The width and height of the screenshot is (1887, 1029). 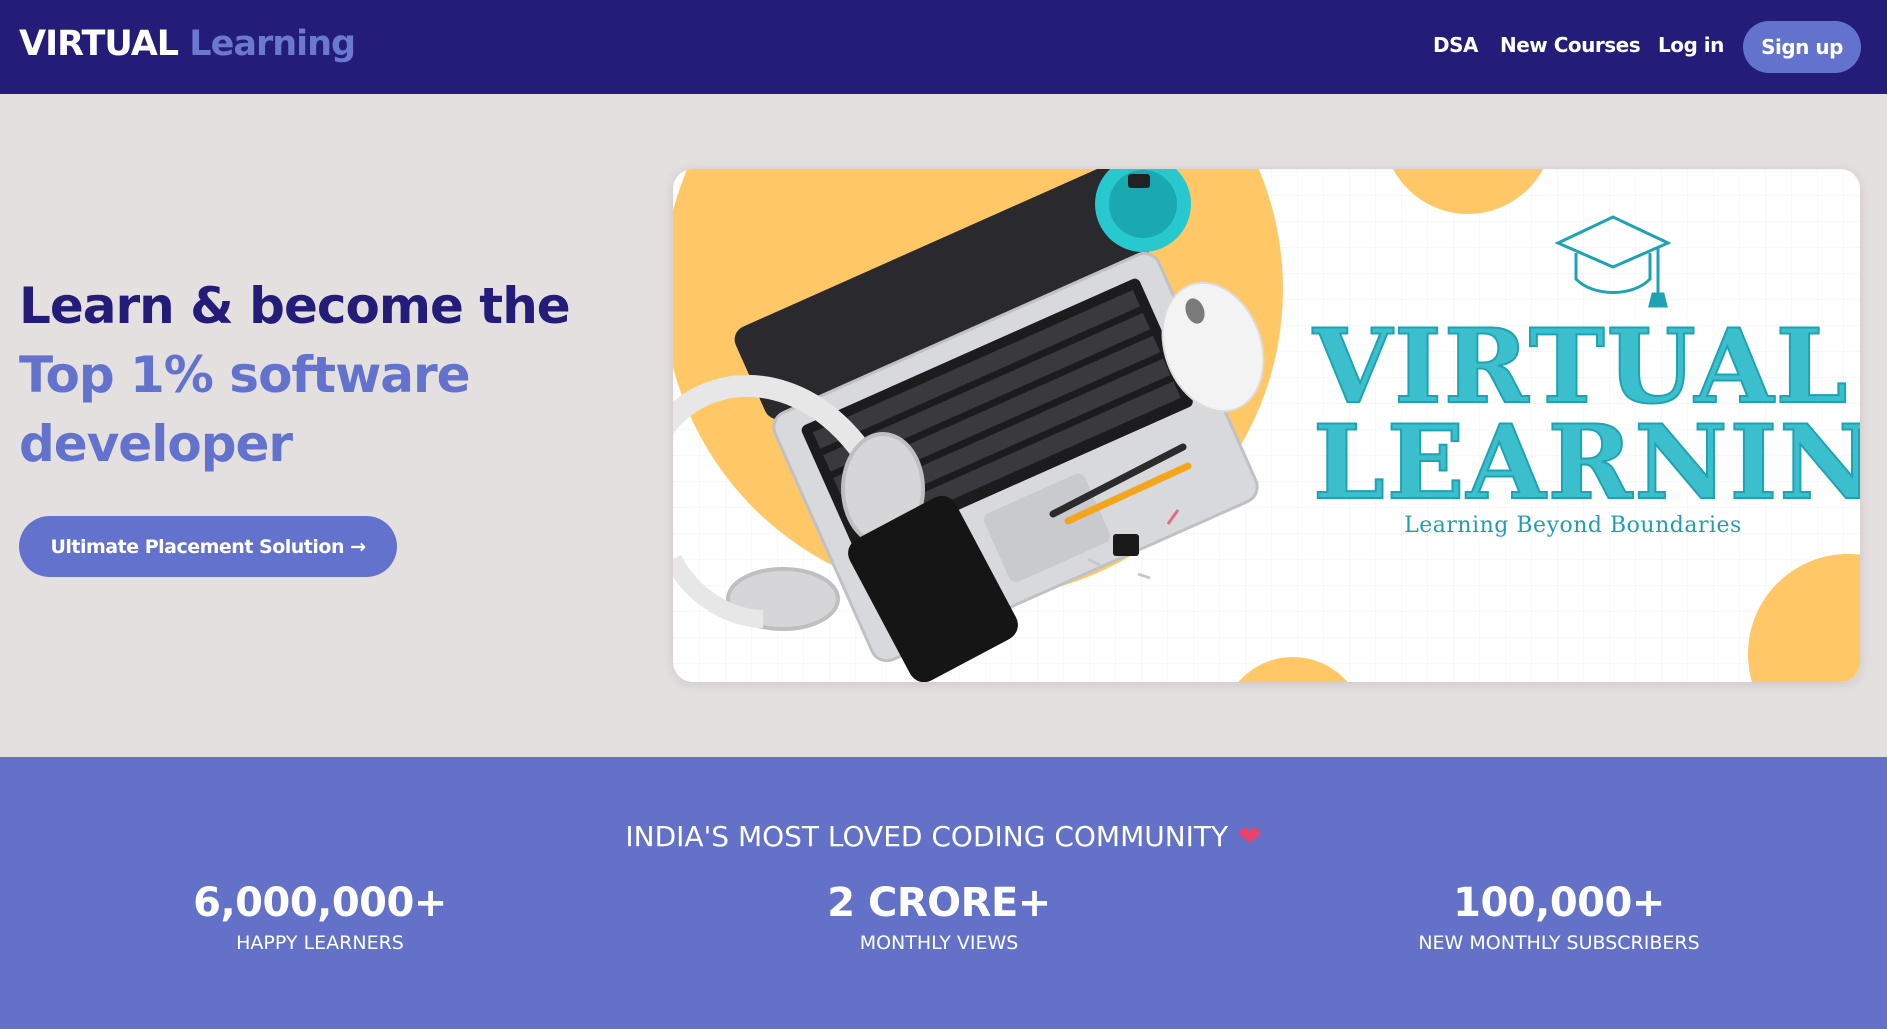 I want to click on nav-link-dsa: DSA, so click(x=1455, y=45).